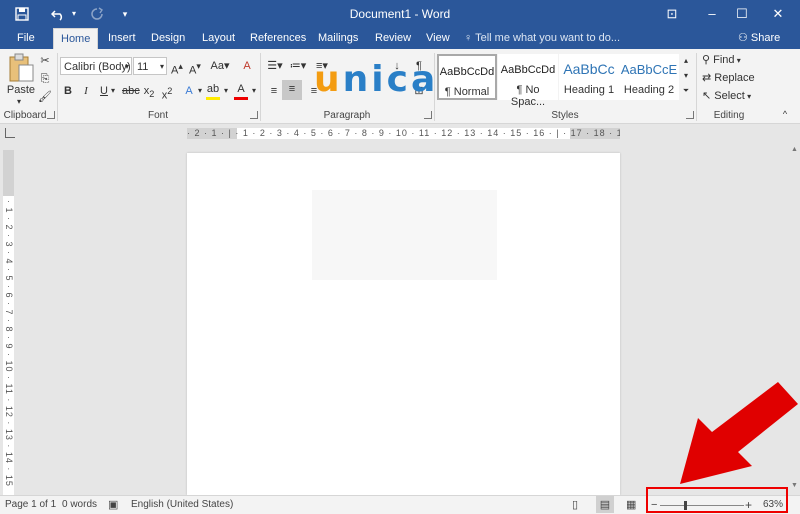 This screenshot has height=514, width=800. What do you see at coordinates (218, 38) in the screenshot?
I see `tab-layout: Layout` at bounding box center [218, 38].